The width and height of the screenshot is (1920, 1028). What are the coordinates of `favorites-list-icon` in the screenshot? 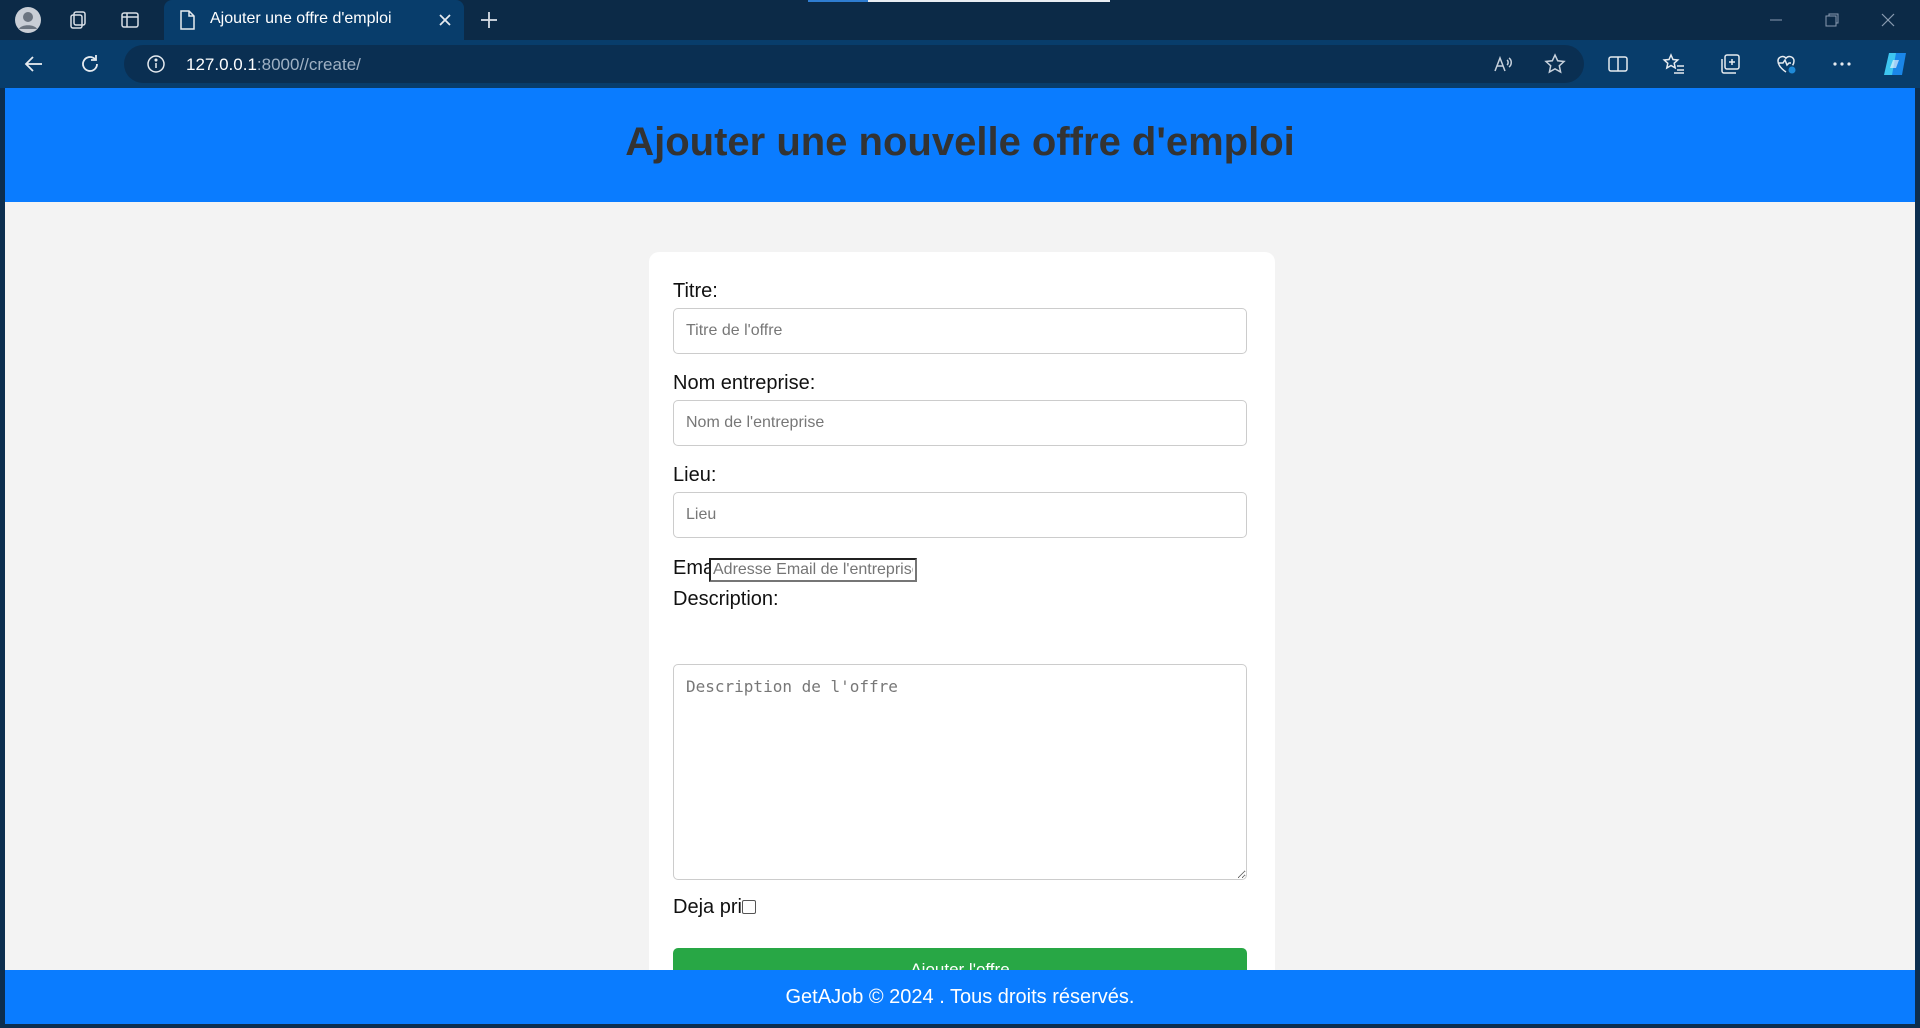 It's located at (1674, 64).